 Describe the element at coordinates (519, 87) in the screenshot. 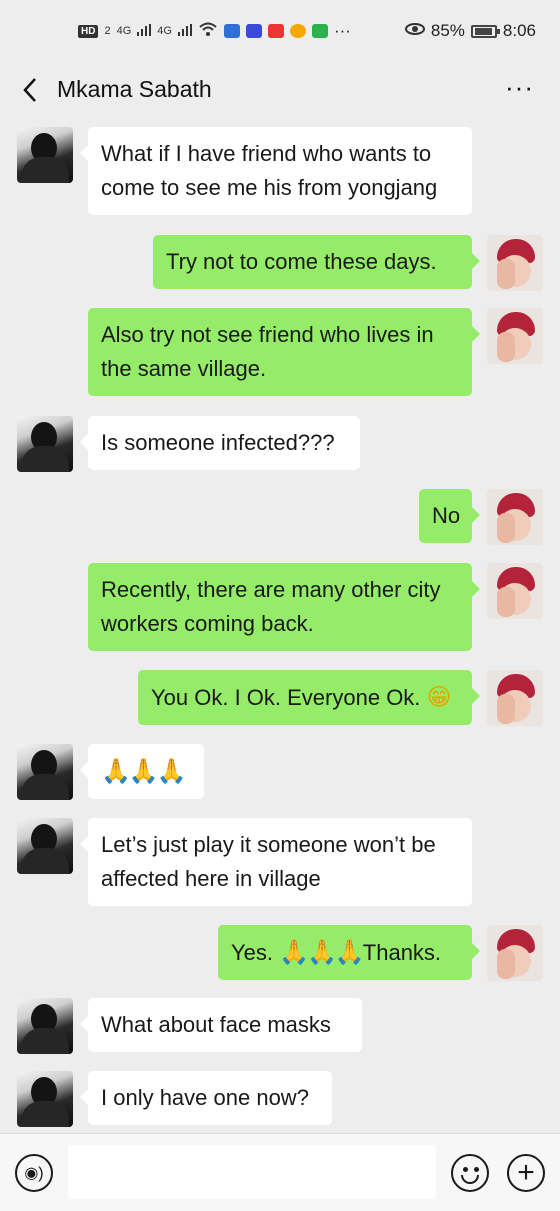

I see `more-dots-icon: ···` at that location.